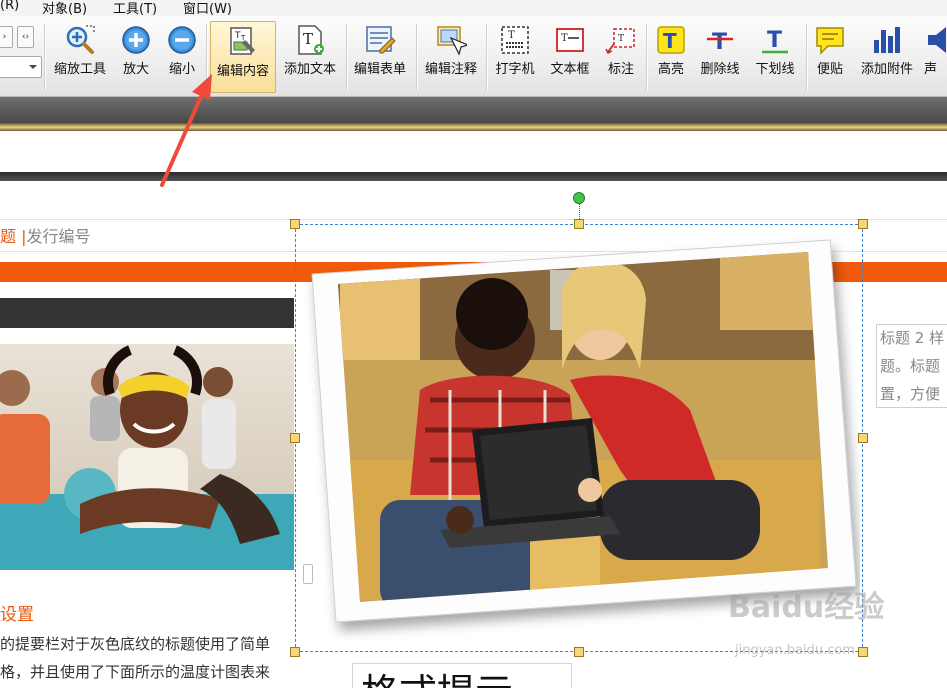  What do you see at coordinates (515, 69) in the screenshot?
I see `typewriter-label: 打字机` at bounding box center [515, 69].